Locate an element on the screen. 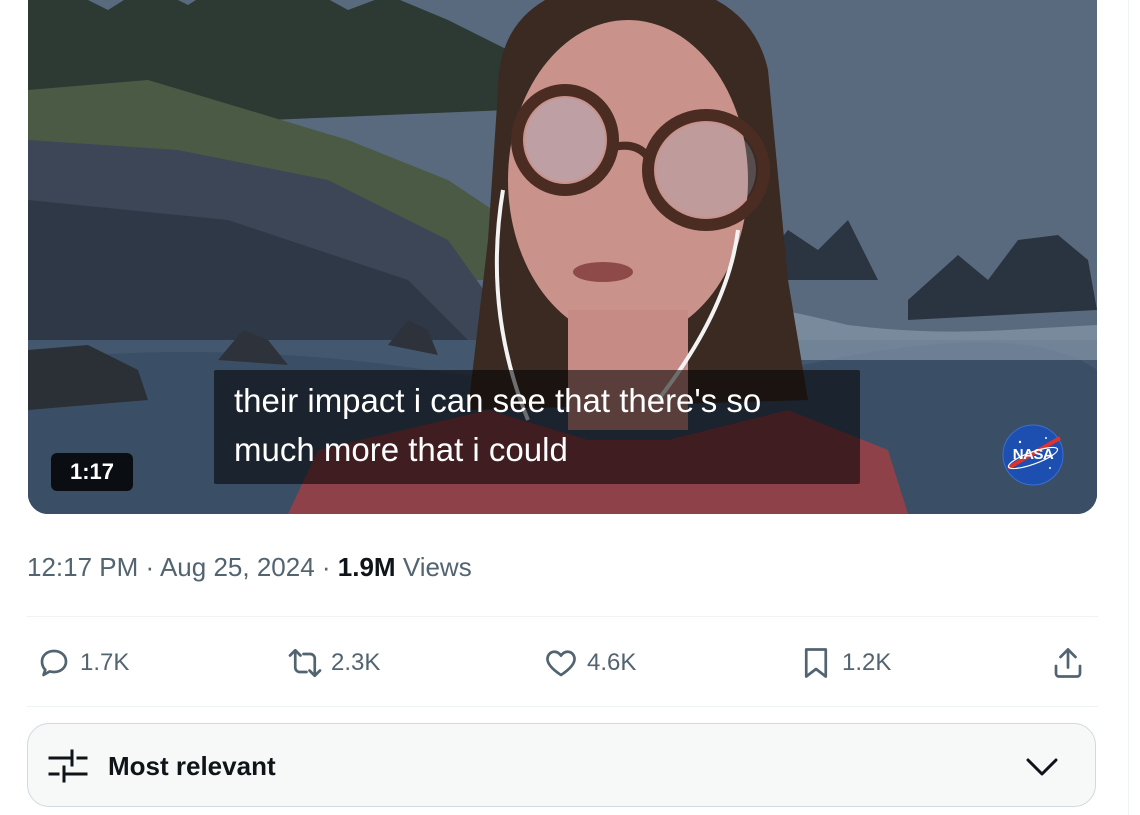 The height and width of the screenshot is (815, 1140). sliders-icon is located at coordinates (68, 766).